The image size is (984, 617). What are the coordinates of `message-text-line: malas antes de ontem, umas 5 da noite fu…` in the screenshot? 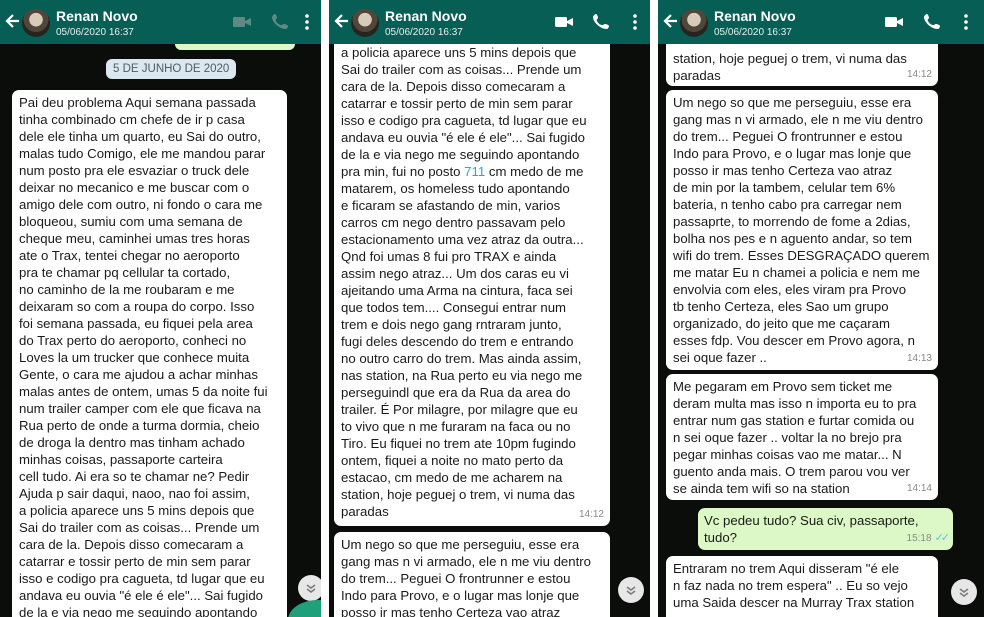 It's located at (143, 391).